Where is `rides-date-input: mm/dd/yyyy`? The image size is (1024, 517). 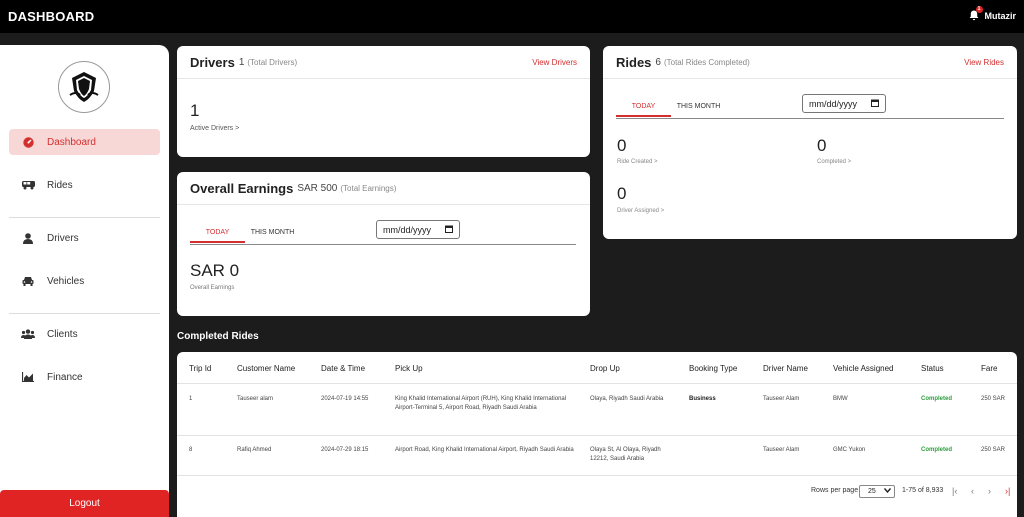 rides-date-input: mm/dd/yyyy is located at coordinates (844, 103).